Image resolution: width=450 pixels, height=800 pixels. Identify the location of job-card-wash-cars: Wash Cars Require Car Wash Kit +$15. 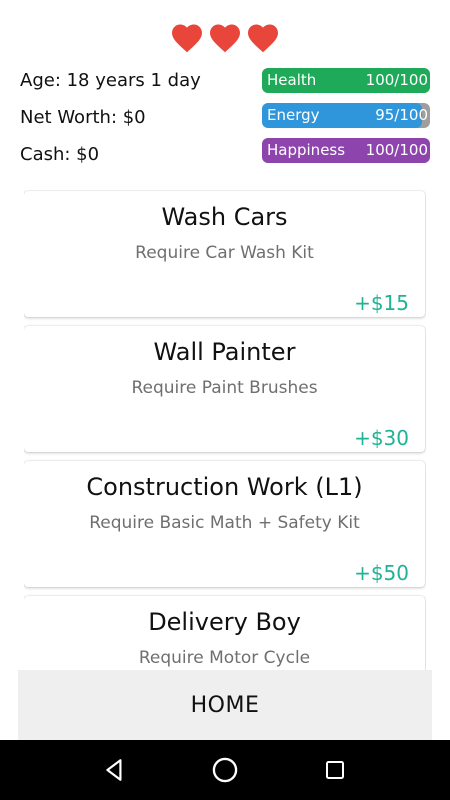
(224, 254).